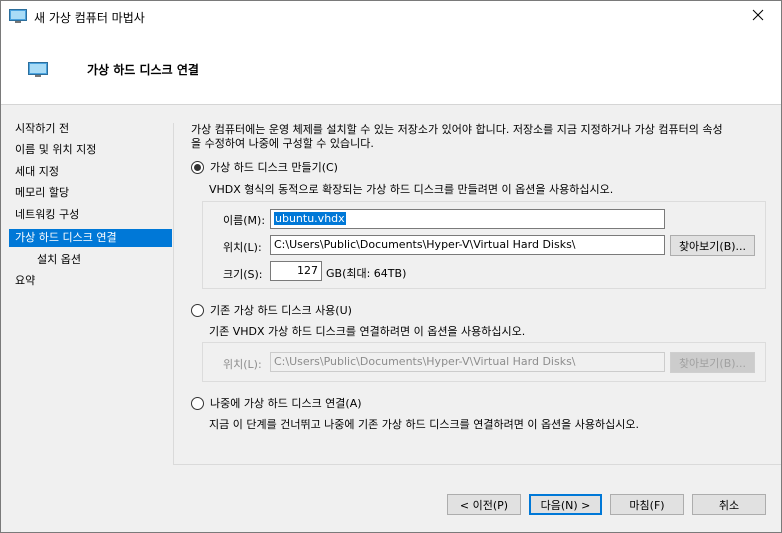 The width and height of the screenshot is (782, 533). What do you see at coordinates (90, 281) in the screenshot?
I see `nav-item-summary: 요약` at bounding box center [90, 281].